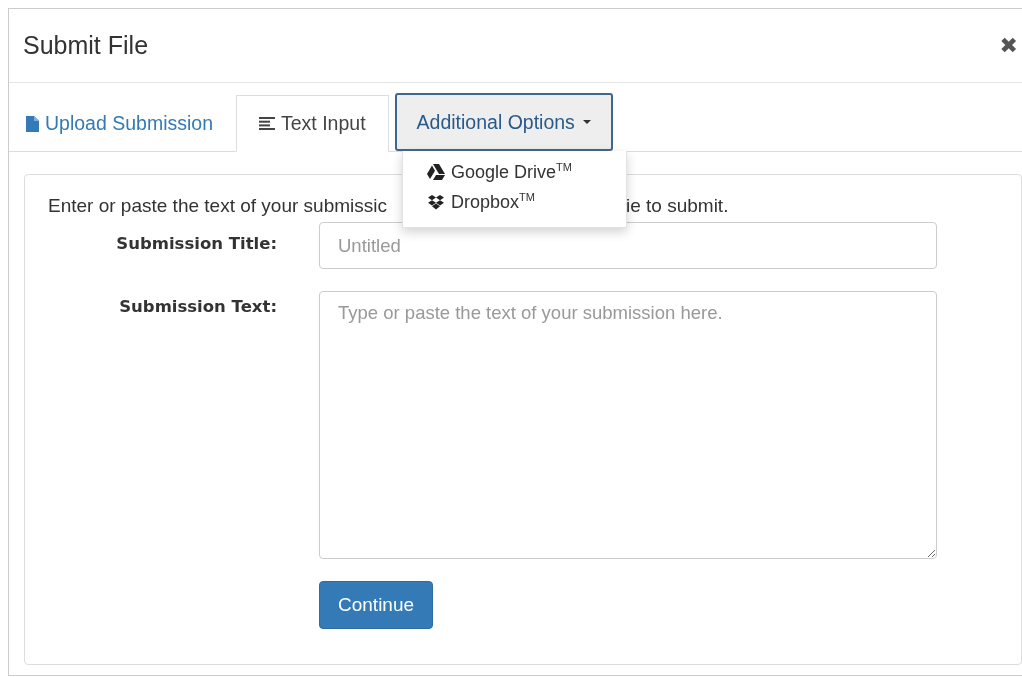  Describe the element at coordinates (436, 202) in the screenshot. I see `box-logo-icon` at that location.